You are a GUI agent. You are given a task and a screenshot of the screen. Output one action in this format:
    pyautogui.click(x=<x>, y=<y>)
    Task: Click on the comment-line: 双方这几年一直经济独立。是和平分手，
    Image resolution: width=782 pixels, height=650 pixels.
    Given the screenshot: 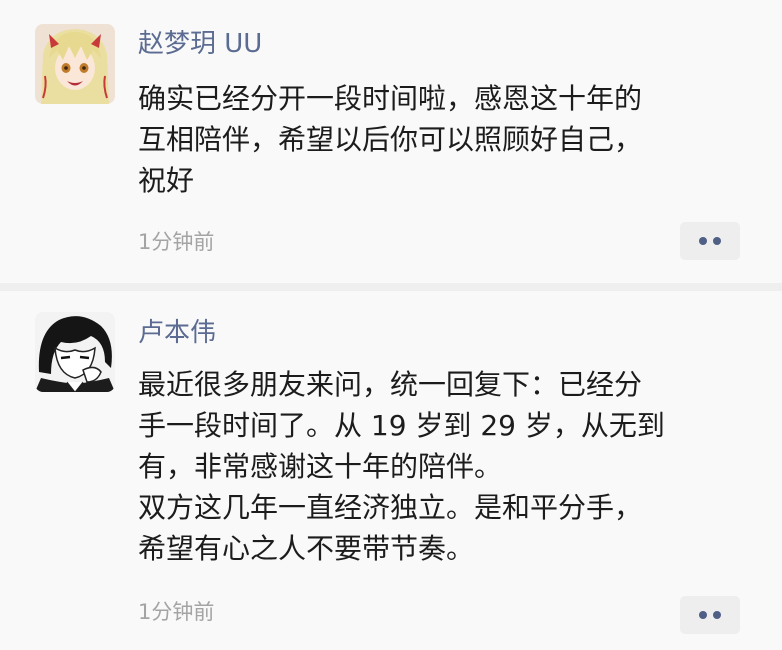 What is the action you would take?
    pyautogui.click(x=390, y=507)
    